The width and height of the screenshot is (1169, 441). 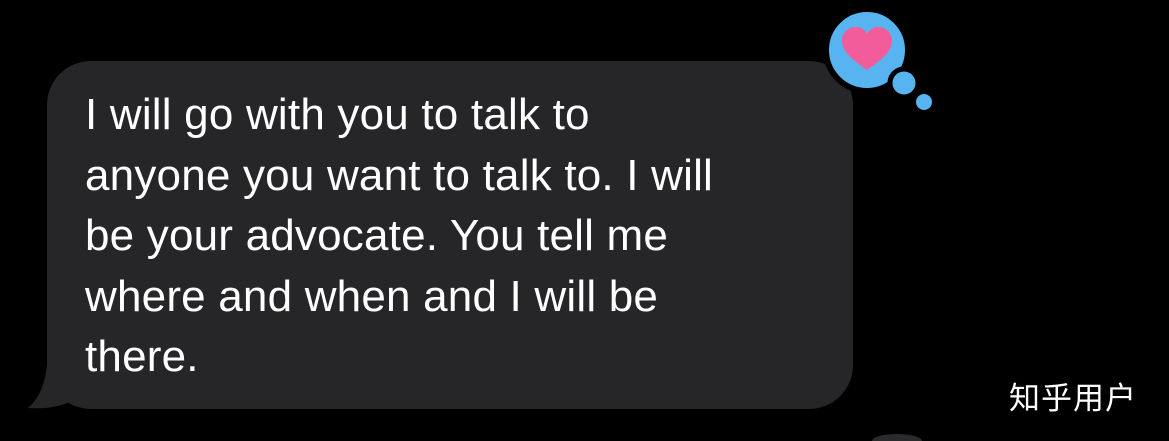 What do you see at coordinates (897, 437) in the screenshot?
I see `next-message-hint` at bounding box center [897, 437].